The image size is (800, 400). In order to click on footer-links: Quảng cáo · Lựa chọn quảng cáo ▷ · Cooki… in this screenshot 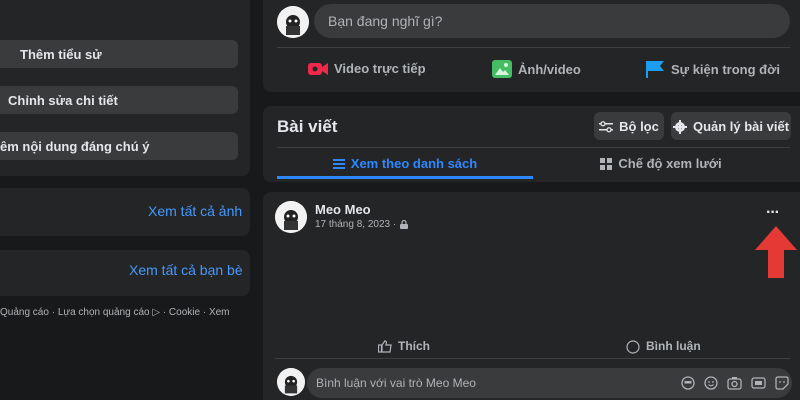, I will do `click(115, 312)`.